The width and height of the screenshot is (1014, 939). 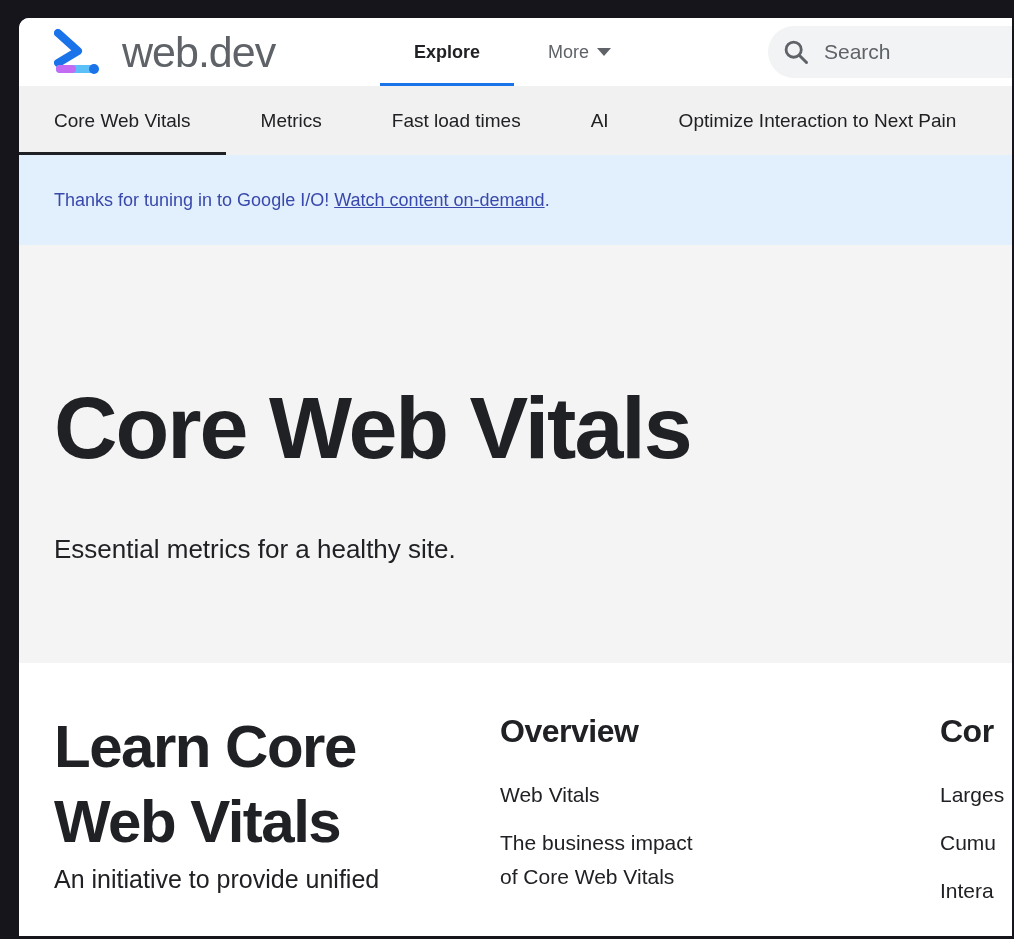 What do you see at coordinates (890, 52) in the screenshot?
I see `search-field: Search` at bounding box center [890, 52].